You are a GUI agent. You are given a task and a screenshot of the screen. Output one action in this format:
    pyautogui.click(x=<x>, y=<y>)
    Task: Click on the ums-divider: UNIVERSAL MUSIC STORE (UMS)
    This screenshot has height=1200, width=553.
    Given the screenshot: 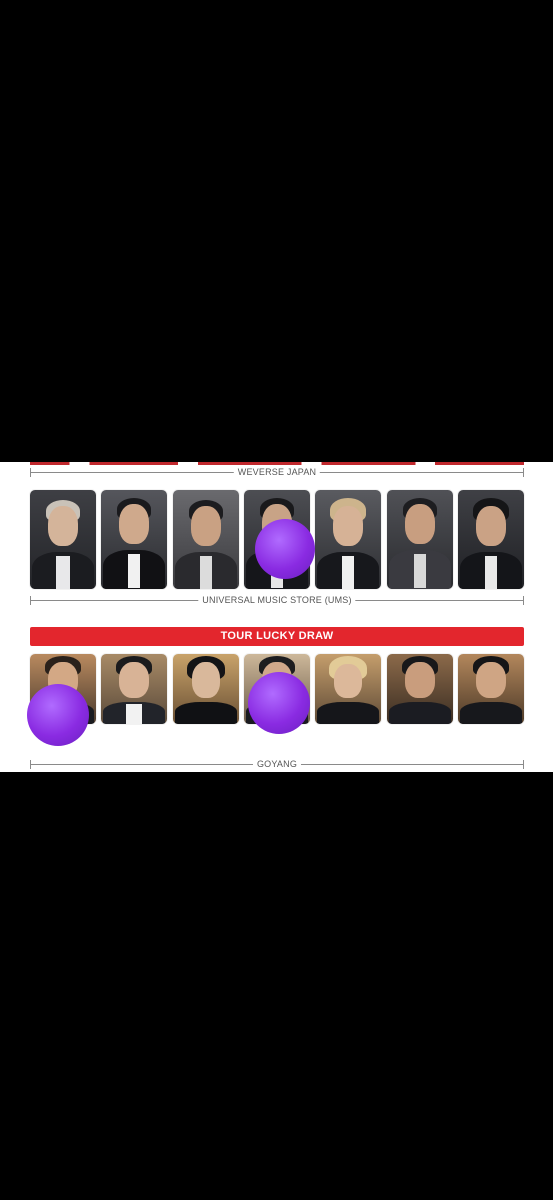 What is the action you would take?
    pyautogui.click(x=277, y=600)
    